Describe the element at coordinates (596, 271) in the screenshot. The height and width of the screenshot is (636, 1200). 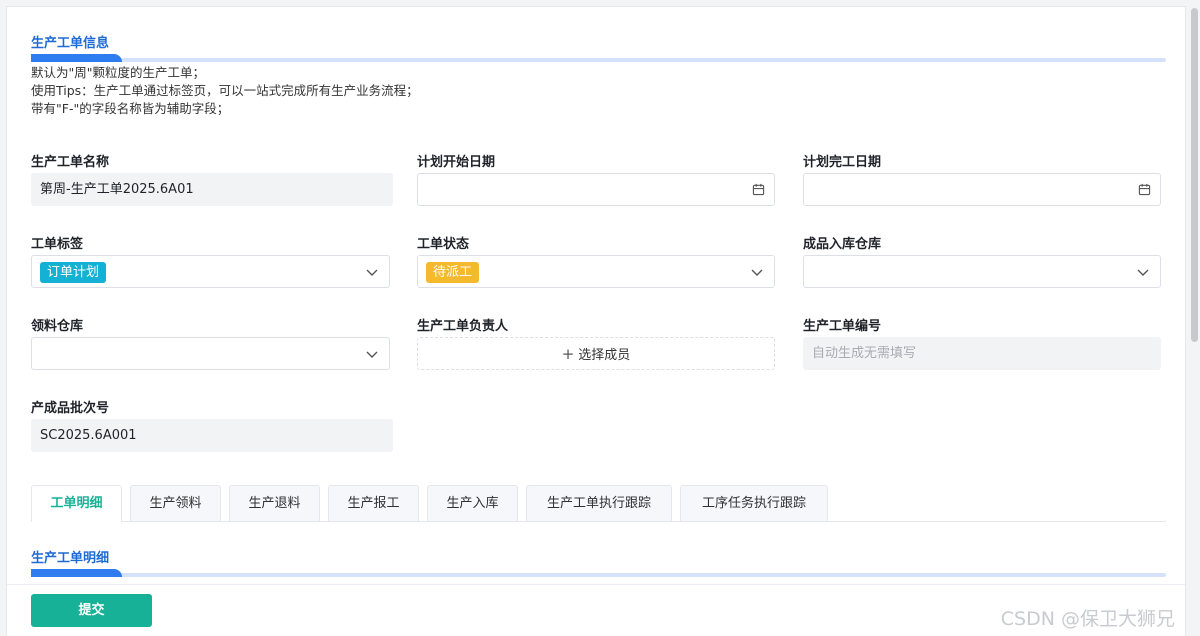
I see `order-status-select: 待派工` at that location.